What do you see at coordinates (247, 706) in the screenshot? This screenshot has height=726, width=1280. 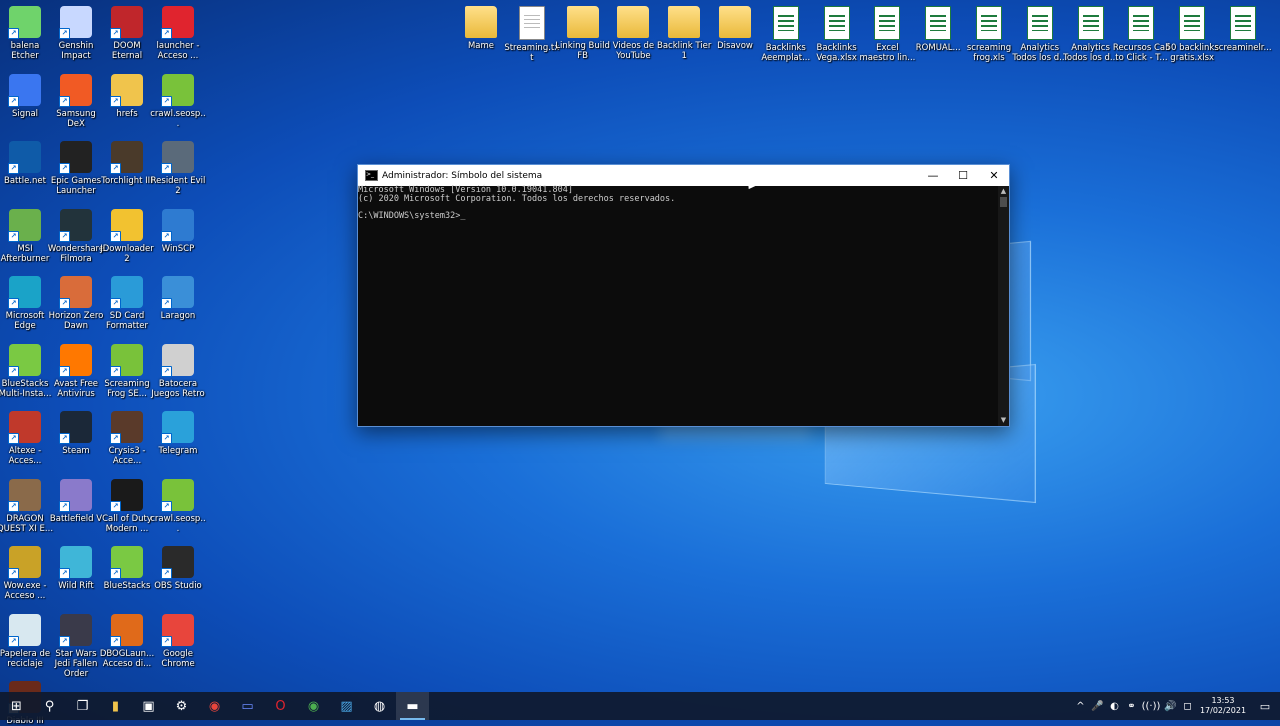 I see `remote-icon: ▭` at bounding box center [247, 706].